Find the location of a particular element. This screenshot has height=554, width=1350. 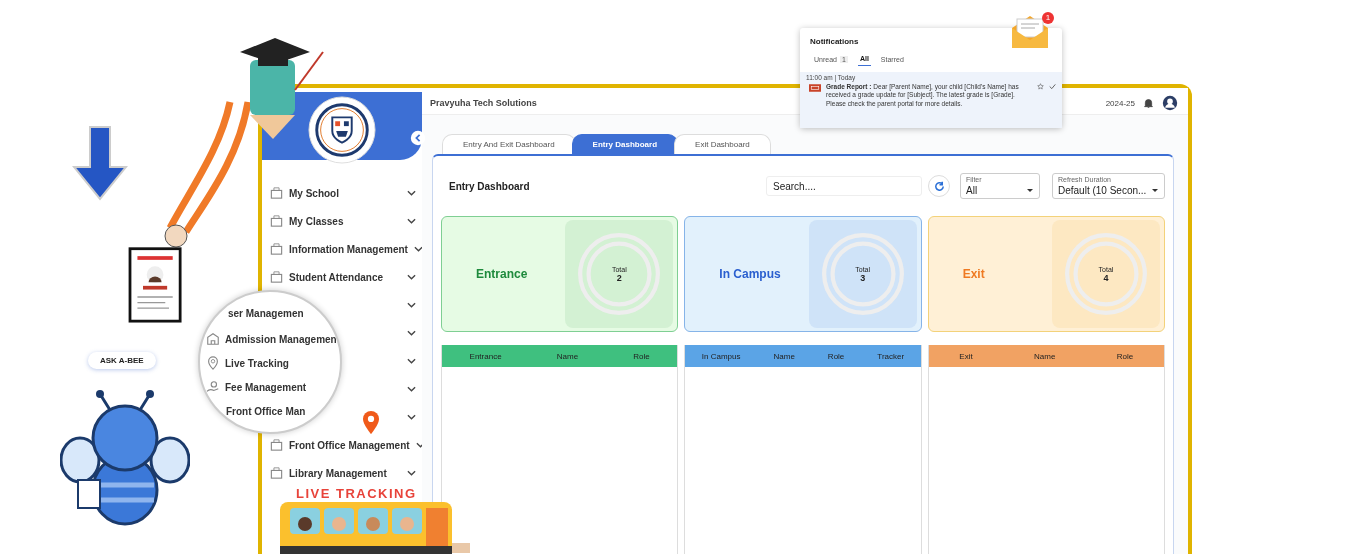

column-header: Entrance is located at coordinates (485, 356).